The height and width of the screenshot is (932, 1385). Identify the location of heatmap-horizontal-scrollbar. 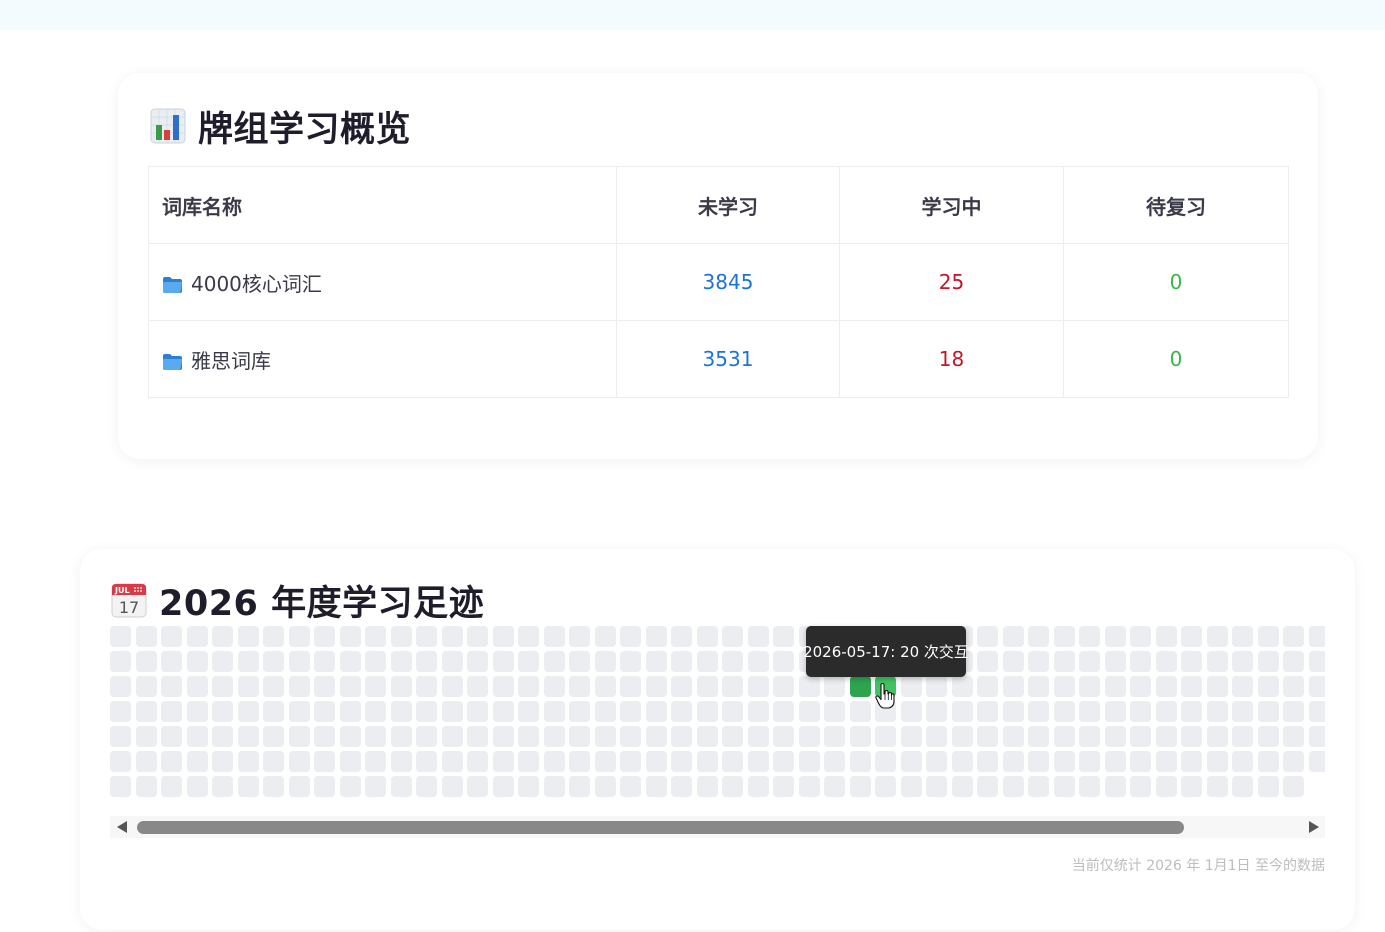
(717, 827).